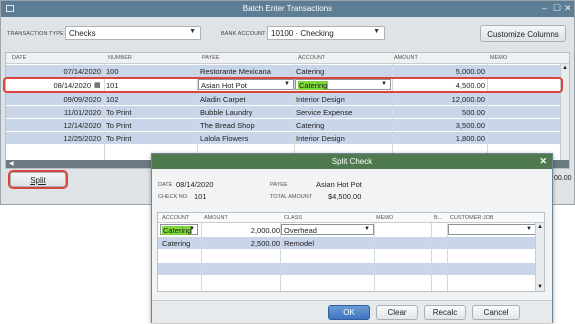  What do you see at coordinates (235, 71) in the screenshot?
I see `row-payee: Restorante Mexicana` at bounding box center [235, 71].